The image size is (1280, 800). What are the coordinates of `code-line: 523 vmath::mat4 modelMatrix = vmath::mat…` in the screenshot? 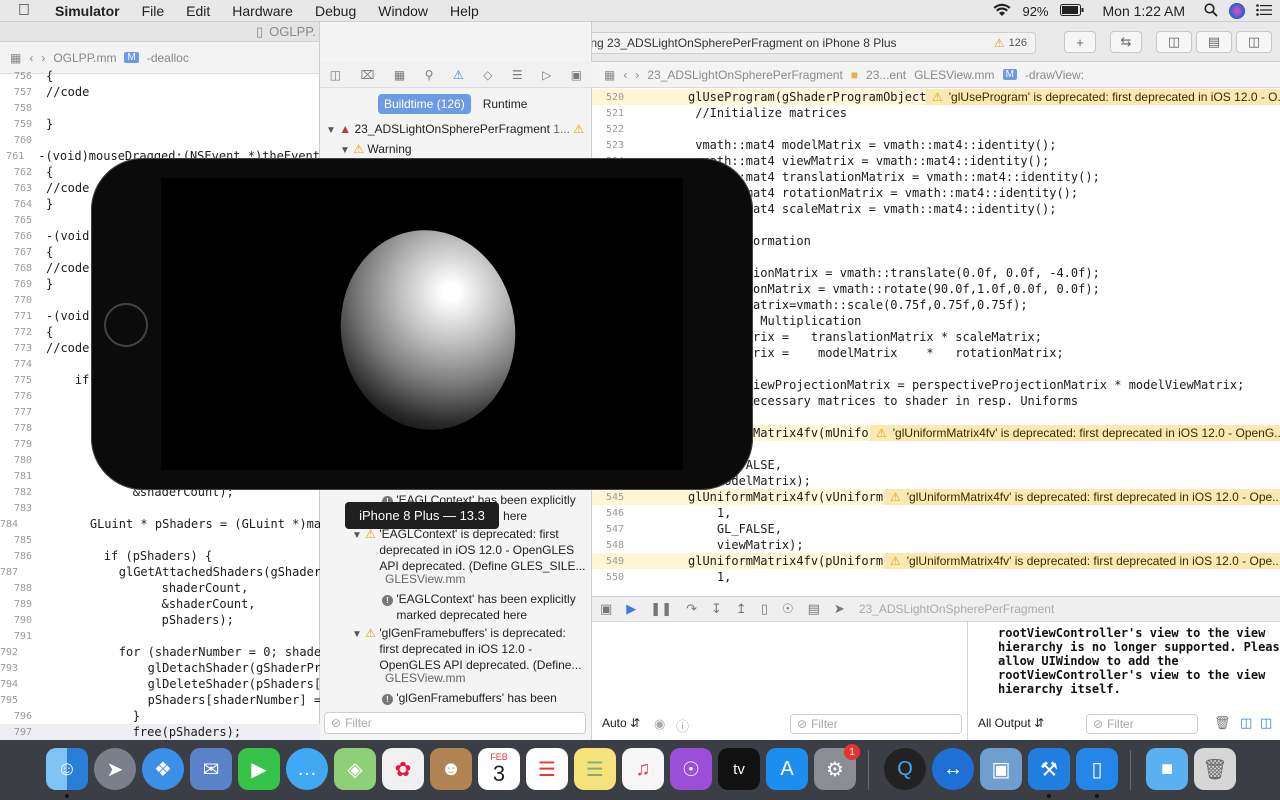 It's located at (936, 145).